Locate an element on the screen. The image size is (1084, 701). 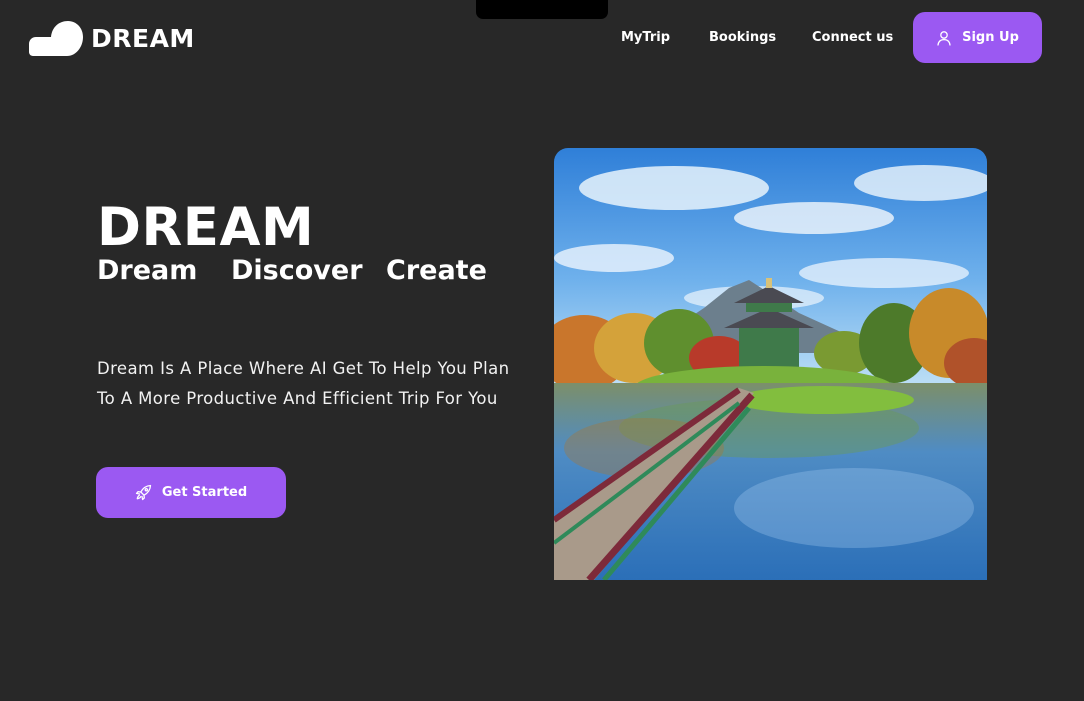
sign-up-label: Sign Up is located at coordinates (990, 37).